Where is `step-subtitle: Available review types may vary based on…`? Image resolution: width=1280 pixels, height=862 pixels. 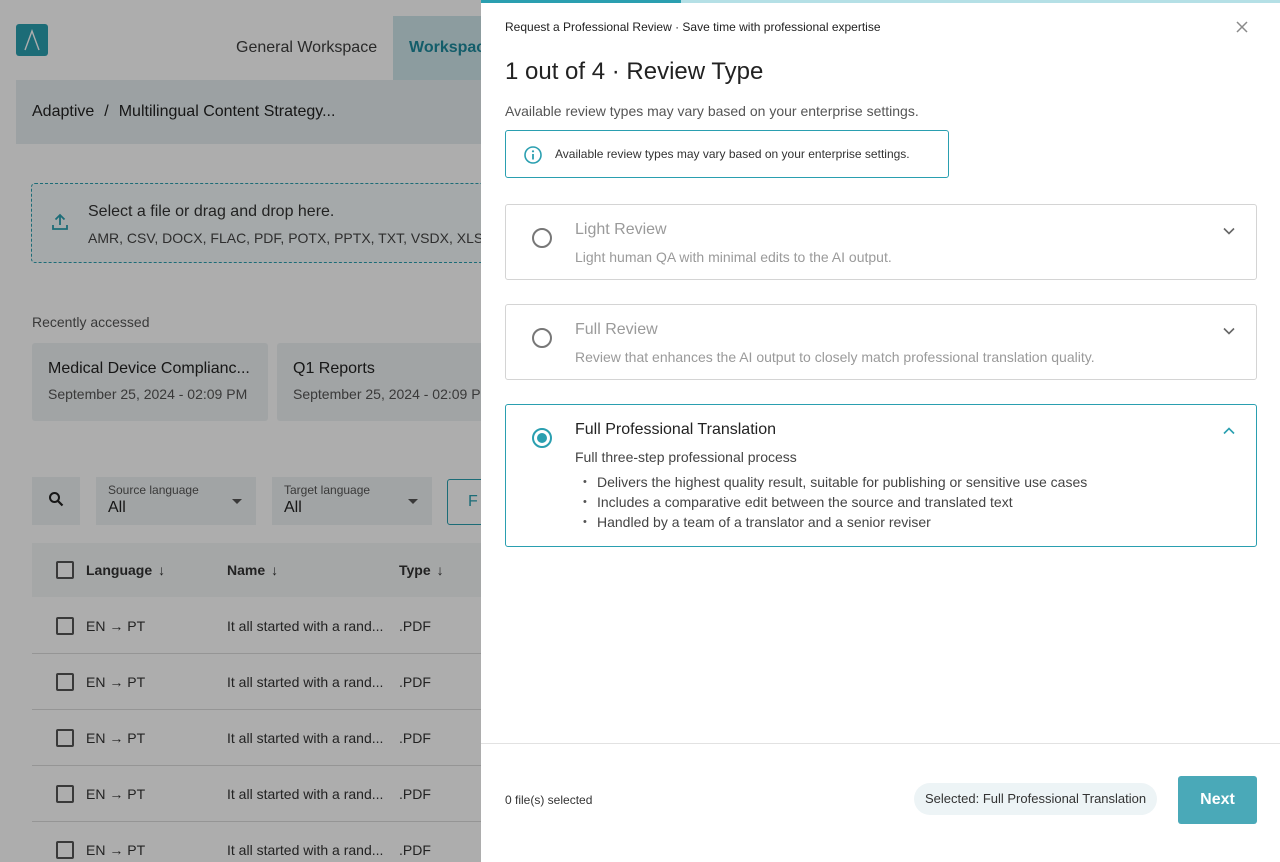
step-subtitle: Available review types may vary based on… is located at coordinates (712, 111).